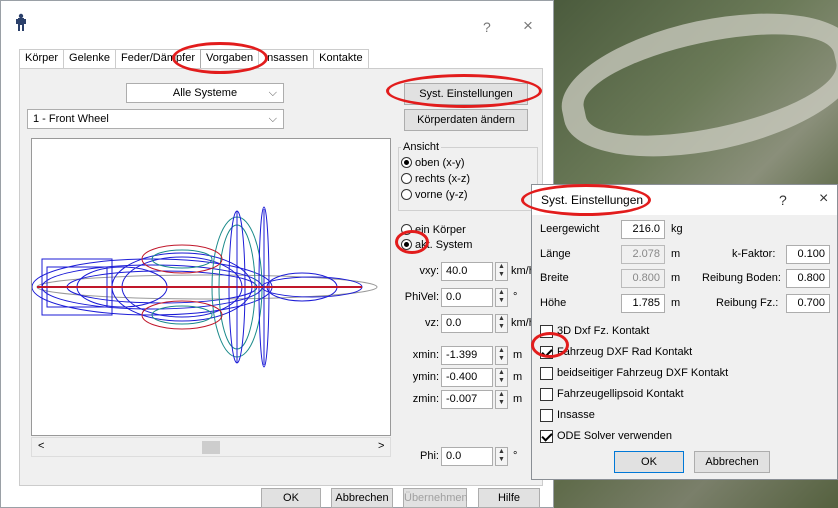 The image size is (838, 508). What do you see at coordinates (341, 59) in the screenshot?
I see `tab-kontakte: Kontakte` at bounding box center [341, 59].